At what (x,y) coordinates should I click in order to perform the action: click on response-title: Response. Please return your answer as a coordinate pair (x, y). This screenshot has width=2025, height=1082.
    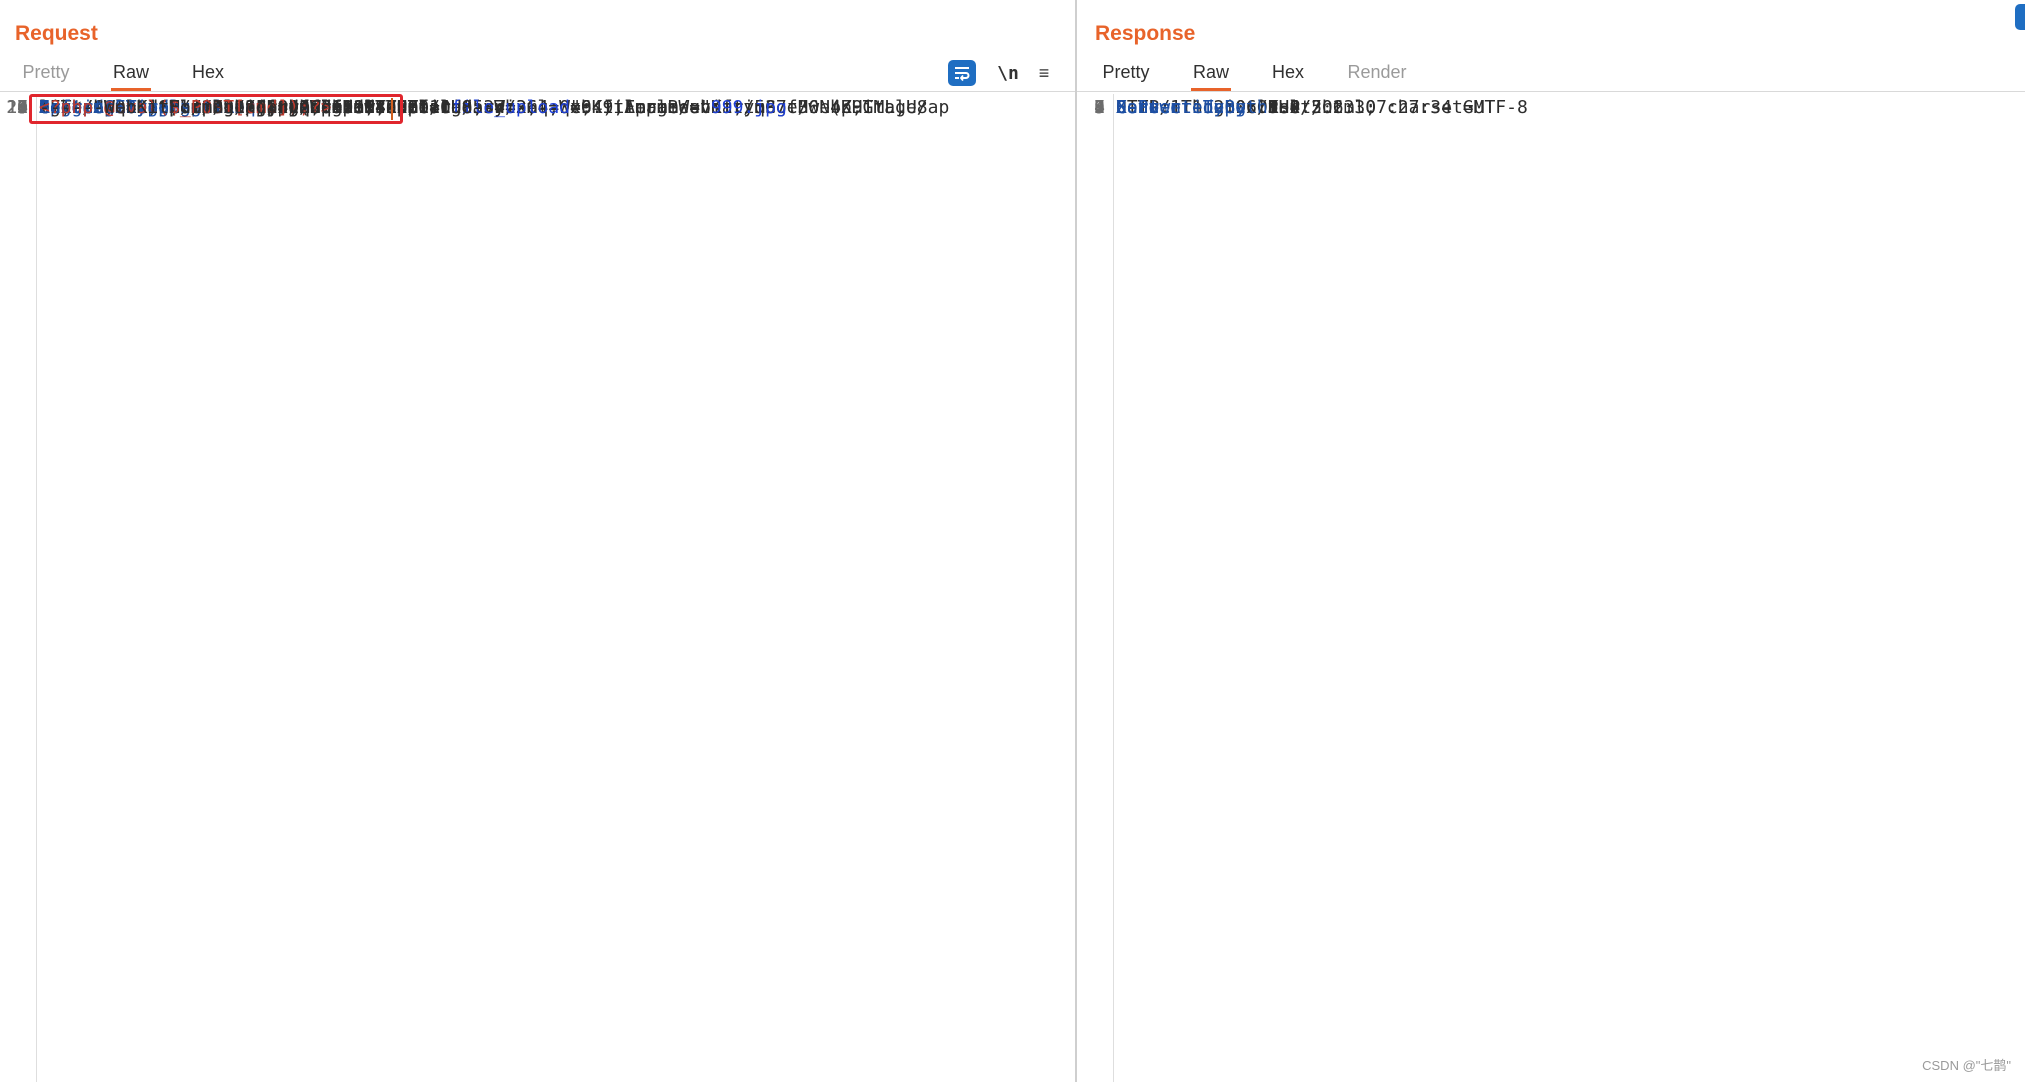
    Looking at the image, I should click on (1145, 33).